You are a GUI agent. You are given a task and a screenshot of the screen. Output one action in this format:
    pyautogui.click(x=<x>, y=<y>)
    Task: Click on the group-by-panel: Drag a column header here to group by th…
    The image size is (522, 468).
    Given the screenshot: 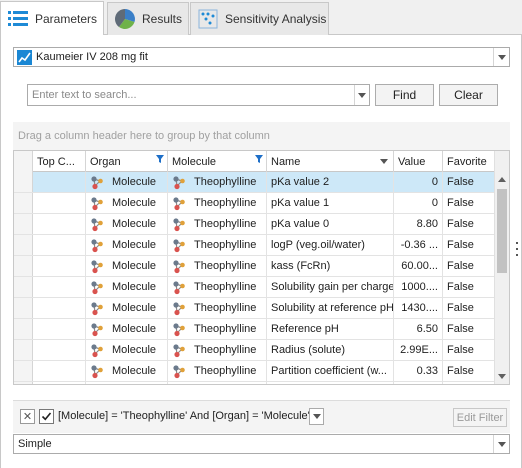 What is the action you would take?
    pyautogui.click(x=261, y=136)
    